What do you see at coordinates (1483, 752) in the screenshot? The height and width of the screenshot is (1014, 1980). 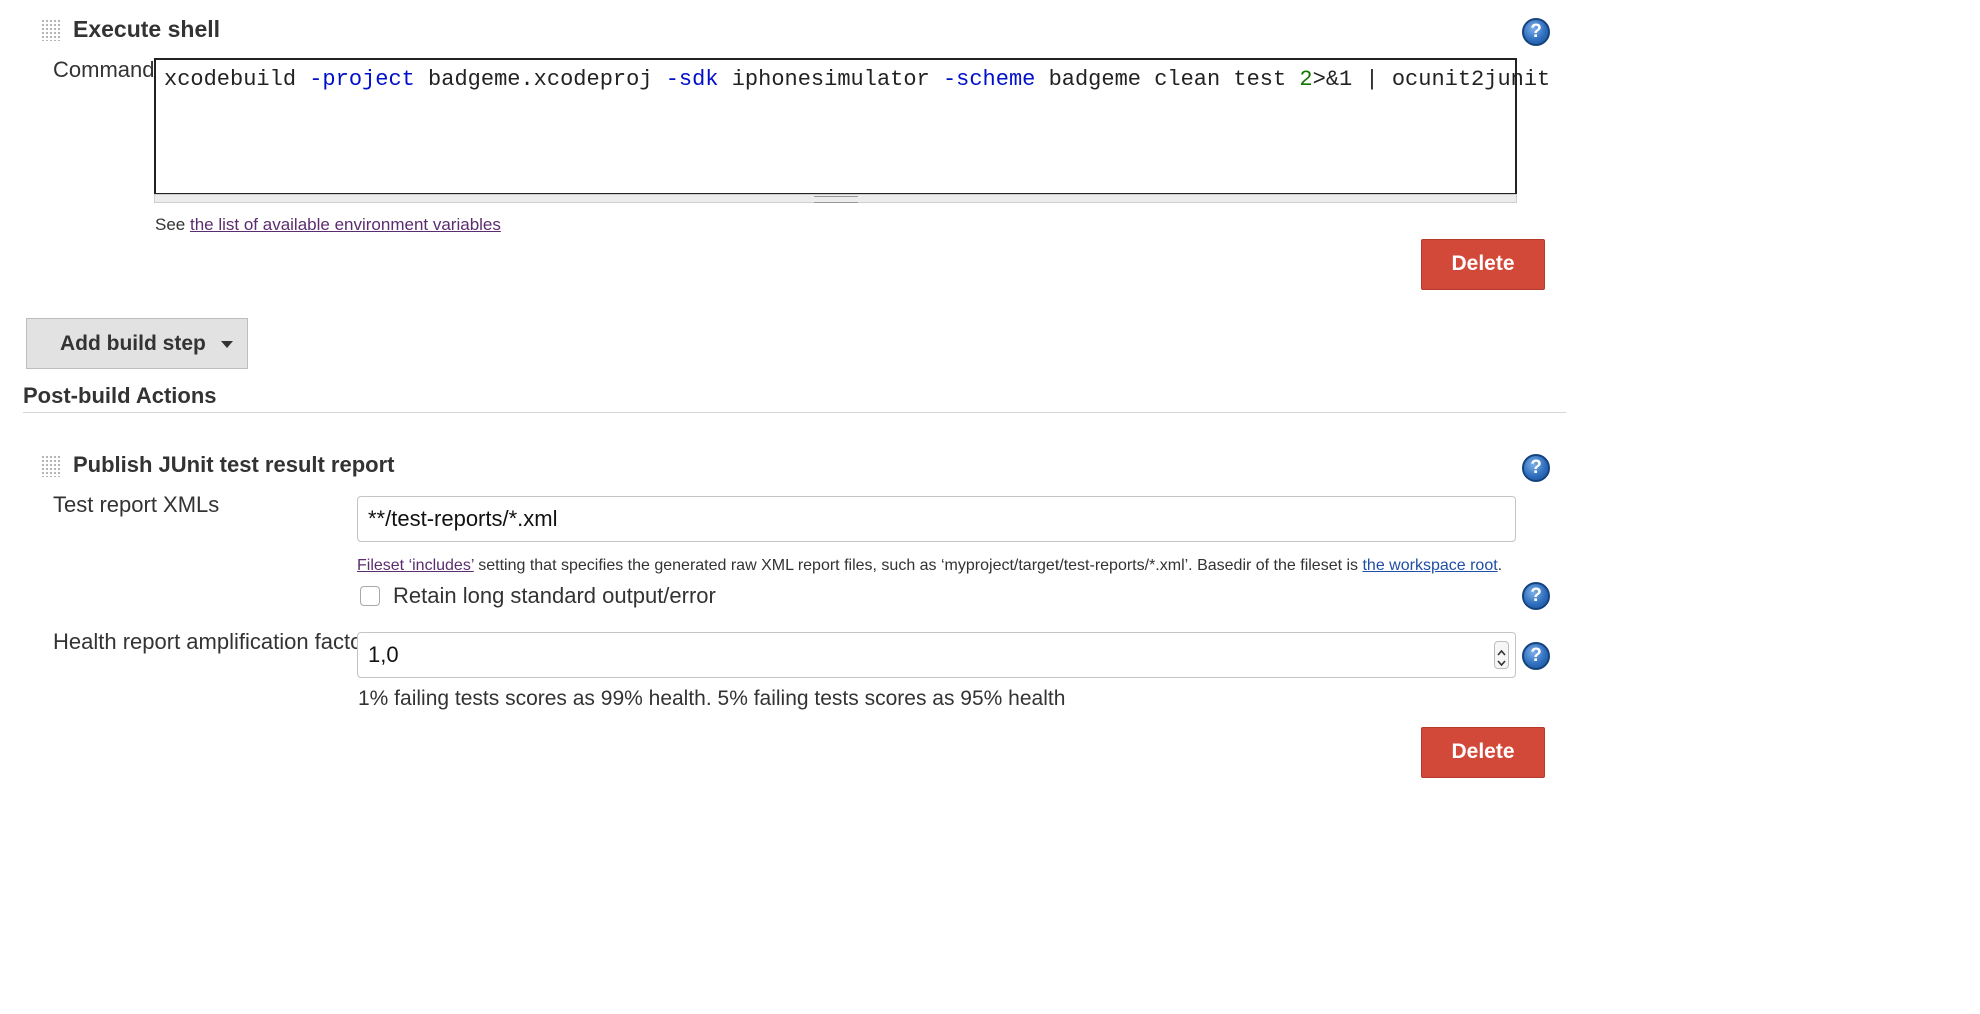 I see `delete-button-junit: Delete` at bounding box center [1483, 752].